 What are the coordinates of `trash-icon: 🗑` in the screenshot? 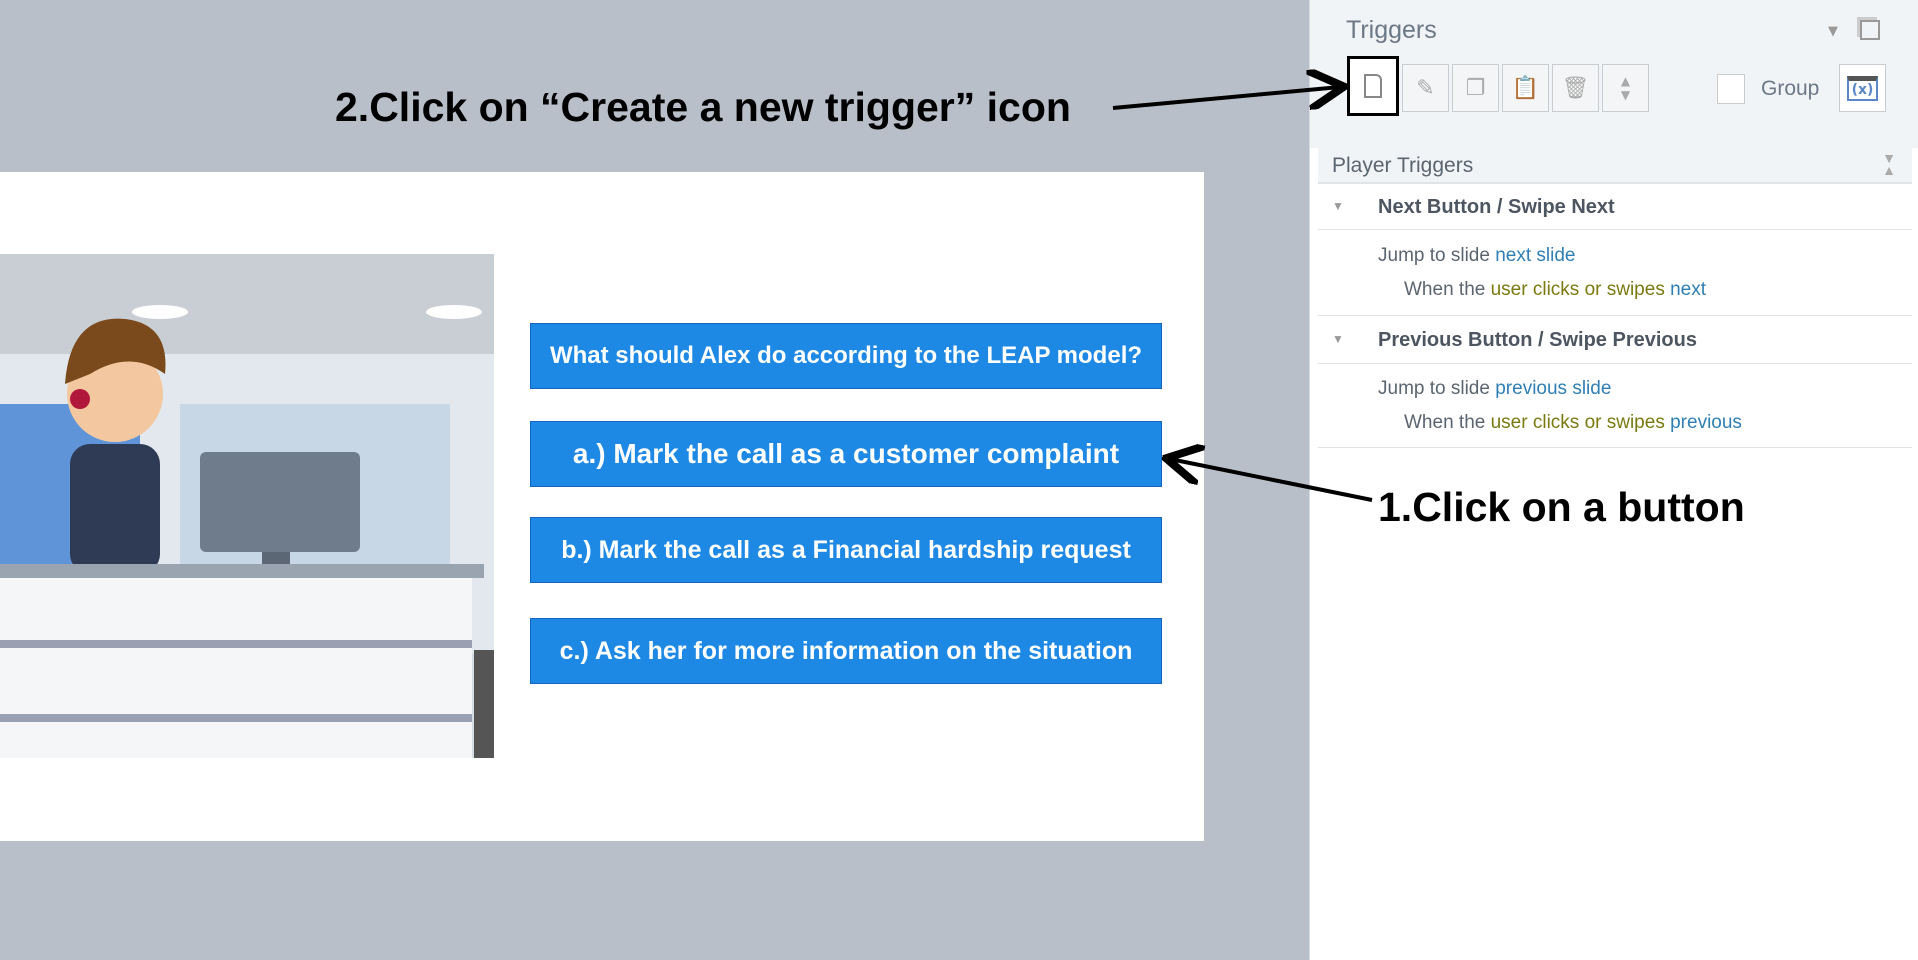 It's located at (1575, 88).